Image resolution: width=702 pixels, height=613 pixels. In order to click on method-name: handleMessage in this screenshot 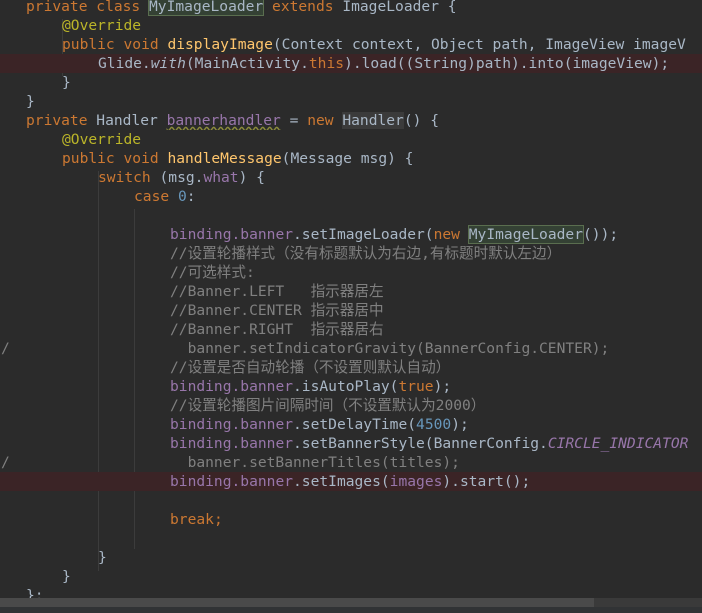, I will do `click(224, 158)`.